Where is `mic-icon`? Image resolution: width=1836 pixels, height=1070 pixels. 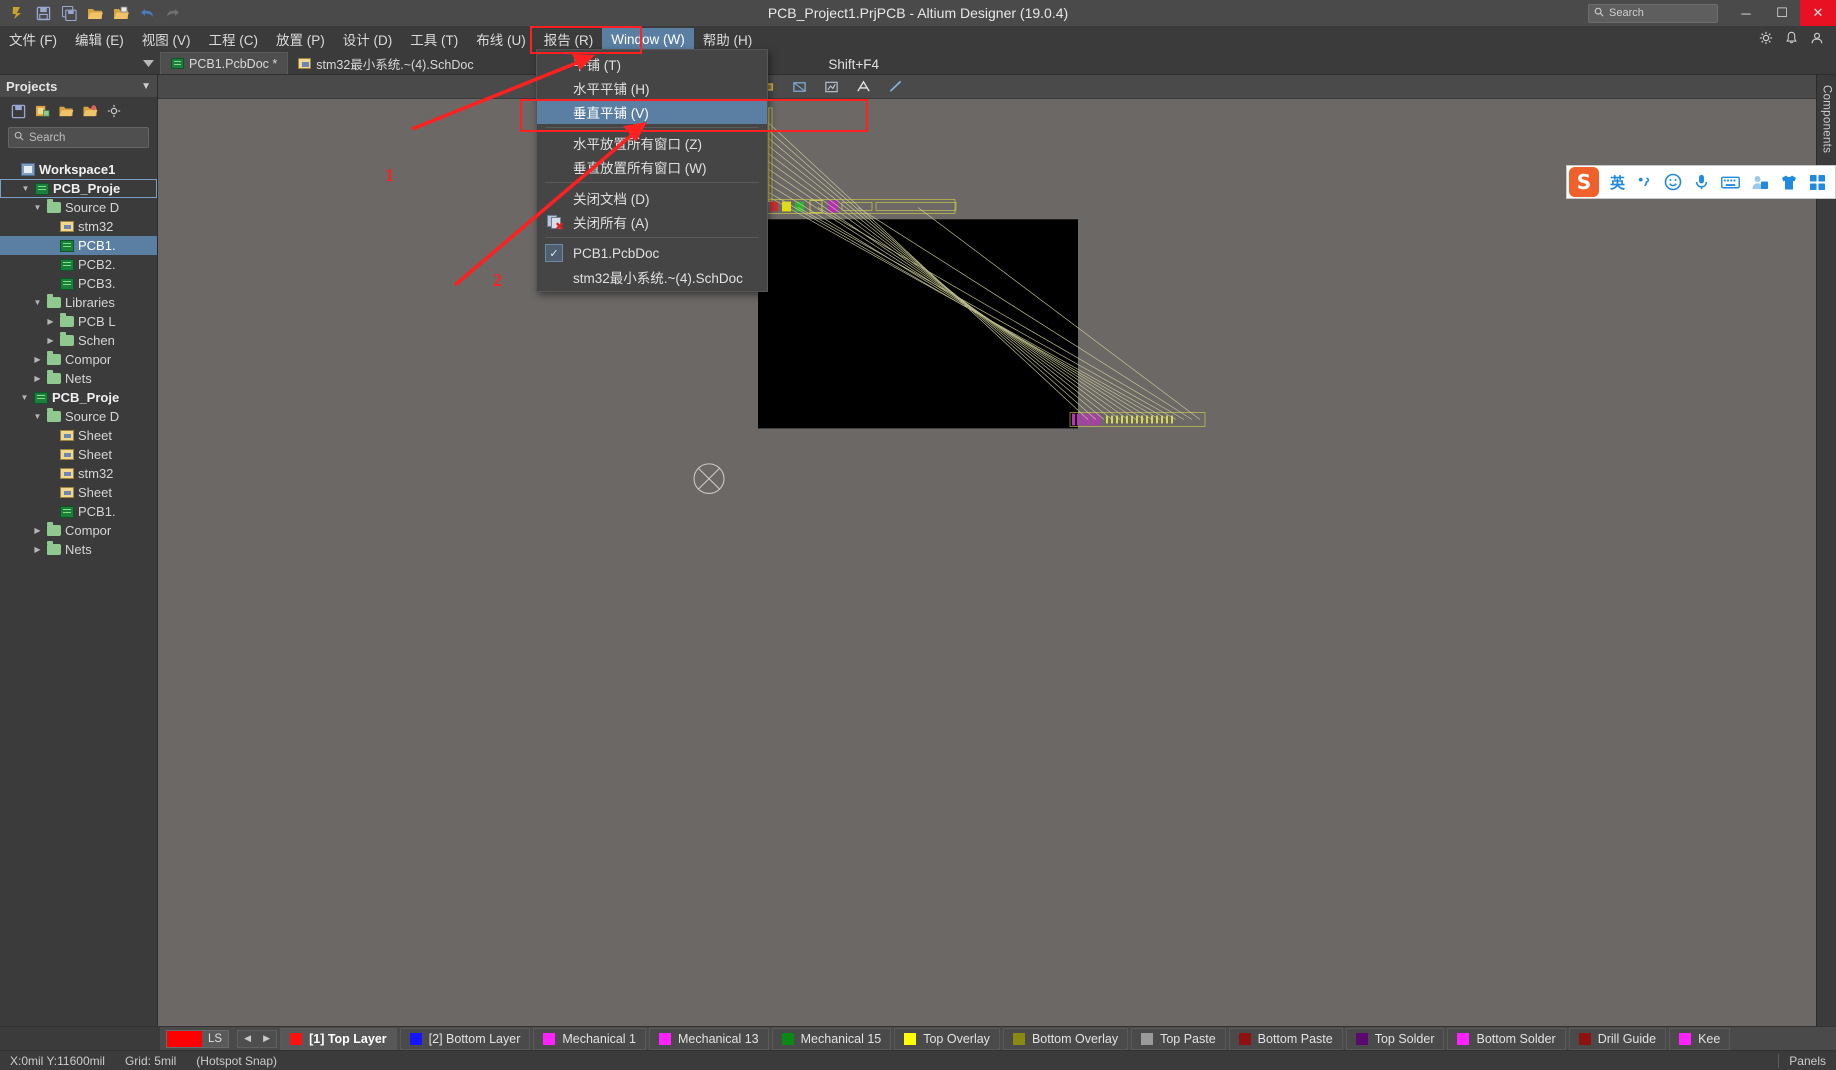
mic-icon is located at coordinates (1701, 182).